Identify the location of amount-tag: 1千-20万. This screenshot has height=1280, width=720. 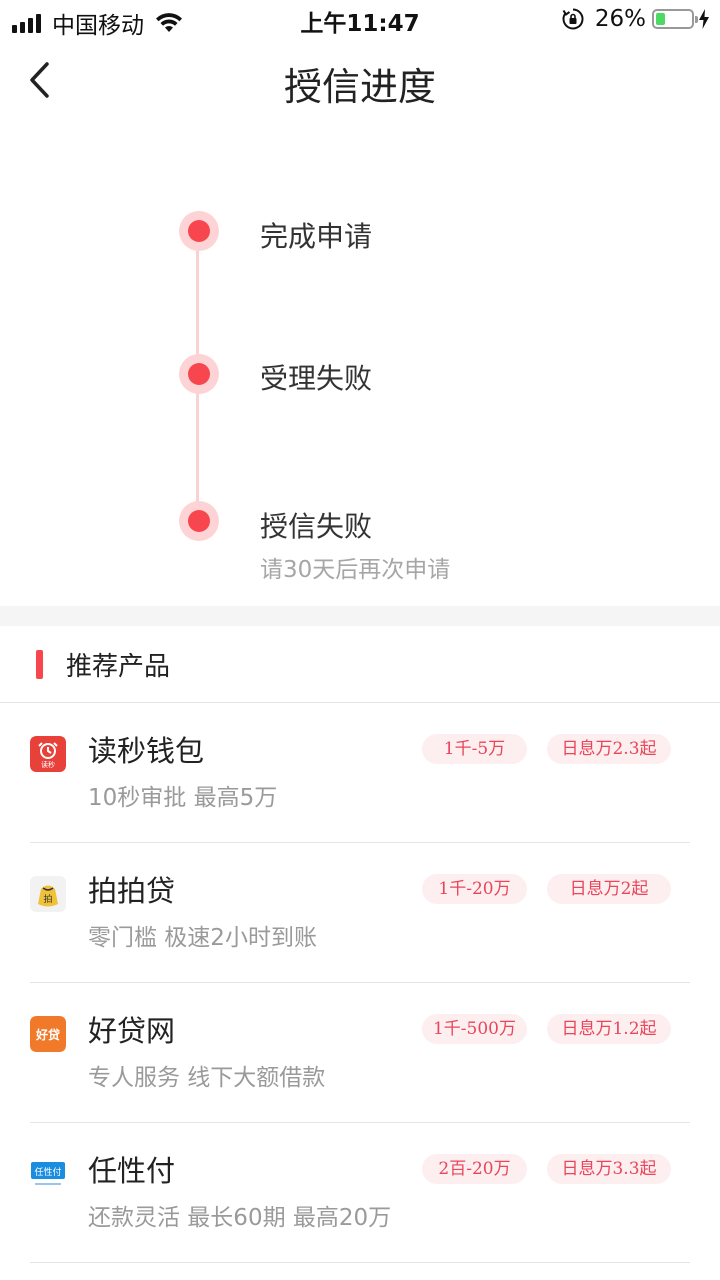
(474, 889).